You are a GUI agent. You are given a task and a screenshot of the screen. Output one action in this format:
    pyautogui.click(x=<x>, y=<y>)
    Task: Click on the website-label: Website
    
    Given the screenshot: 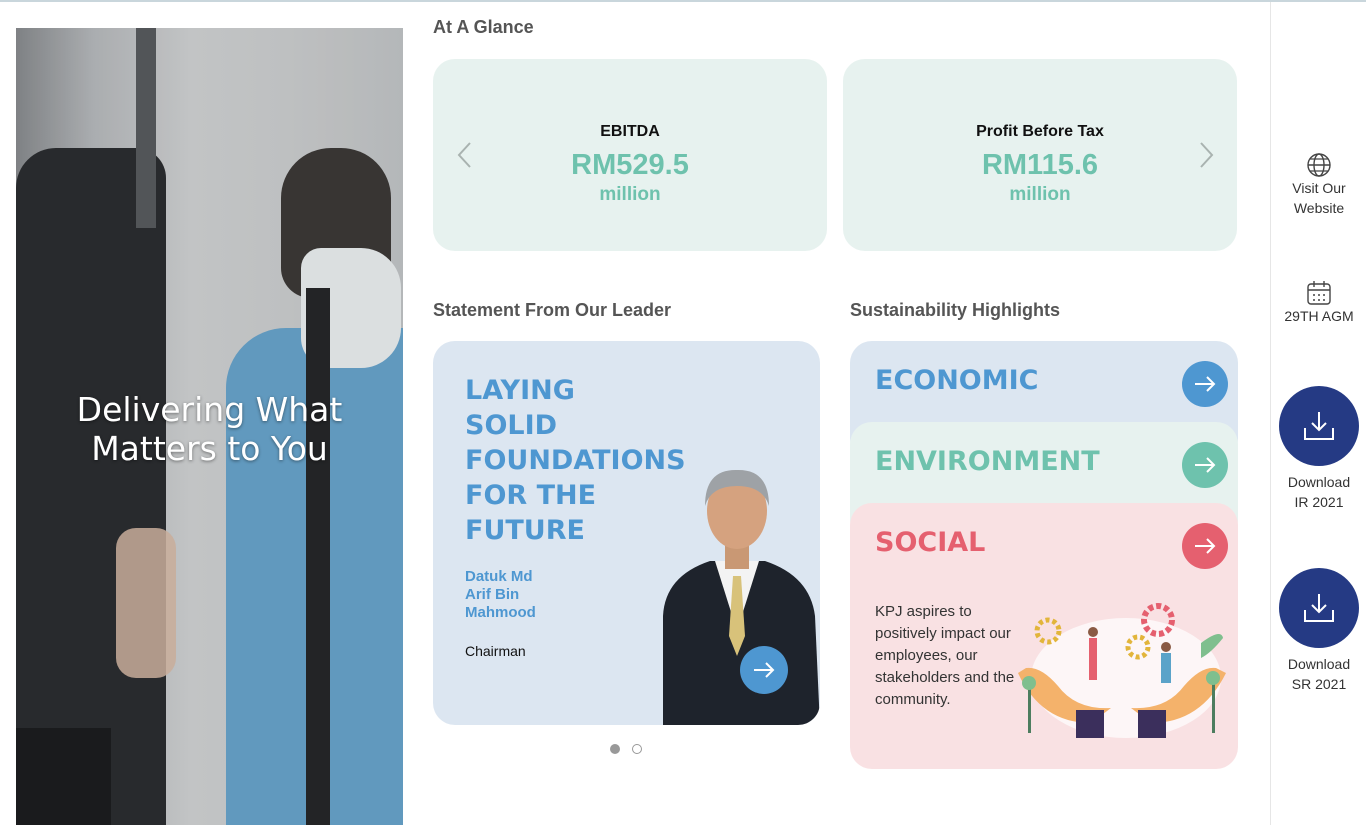 What is the action you would take?
    pyautogui.click(x=1319, y=208)
    